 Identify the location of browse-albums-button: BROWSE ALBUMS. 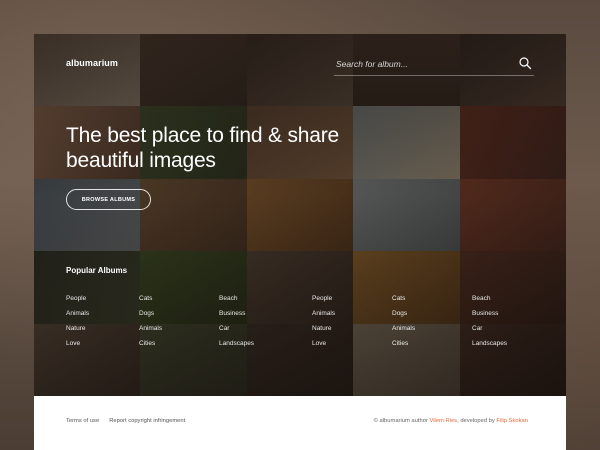
(108, 199).